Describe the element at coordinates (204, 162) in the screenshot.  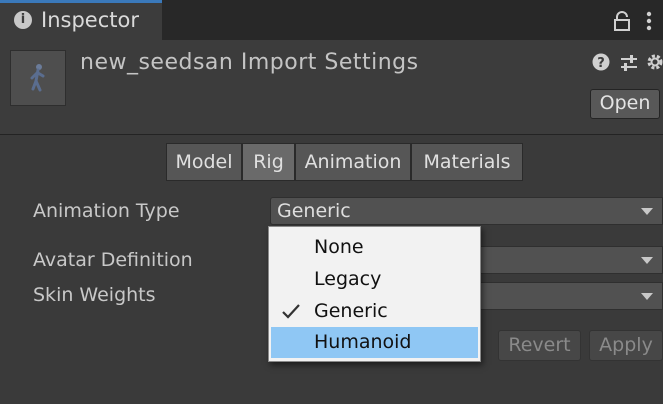
I see `tab-model: Model` at that location.